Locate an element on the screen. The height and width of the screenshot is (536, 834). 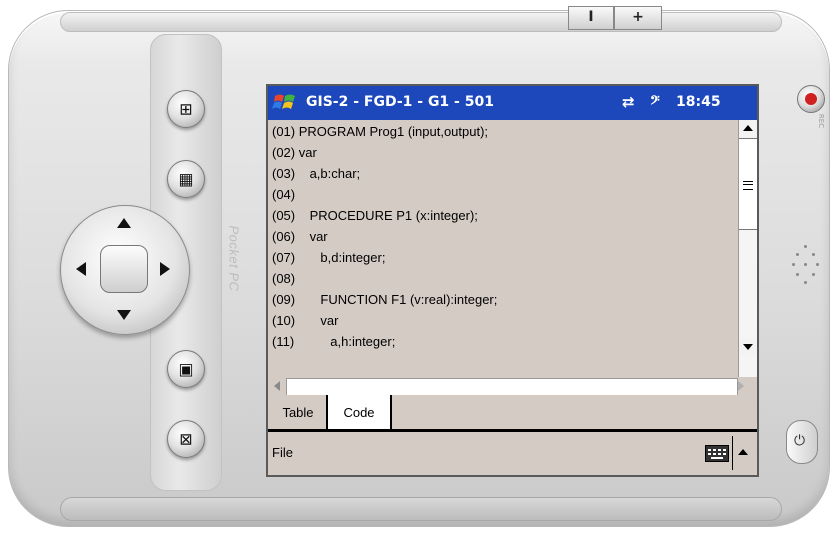
scroll-left-icon is located at coordinates (277, 386).